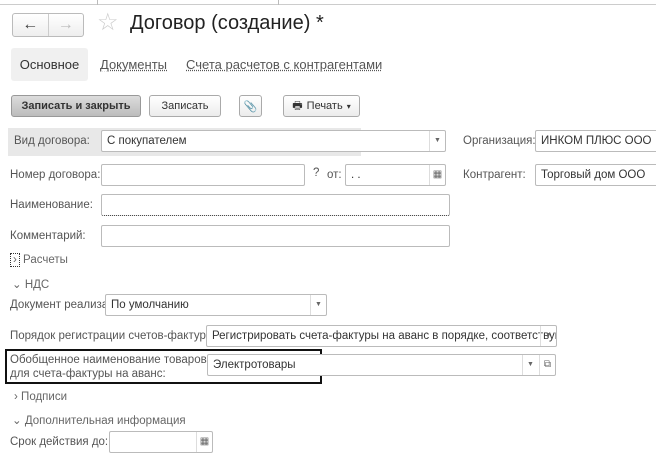 The width and height of the screenshot is (656, 453). Describe the element at coordinates (108, 22) in the screenshot. I see `favorite-star-icon: ☆` at that location.